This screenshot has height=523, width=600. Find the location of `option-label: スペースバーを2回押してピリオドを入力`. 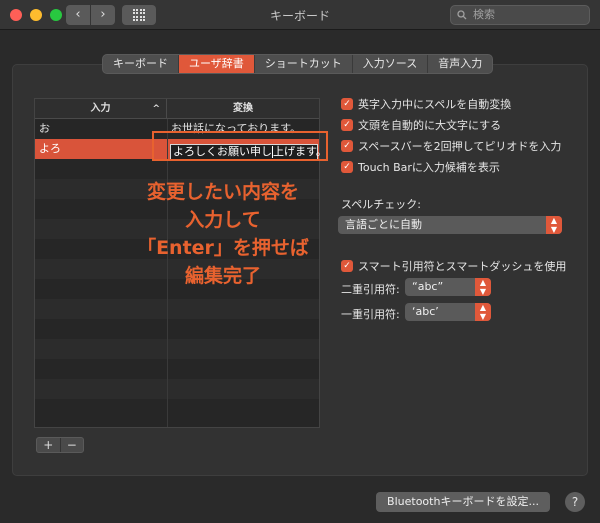

option-label: スペースバーを2回押してピリオドを入力 is located at coordinates (460, 146).